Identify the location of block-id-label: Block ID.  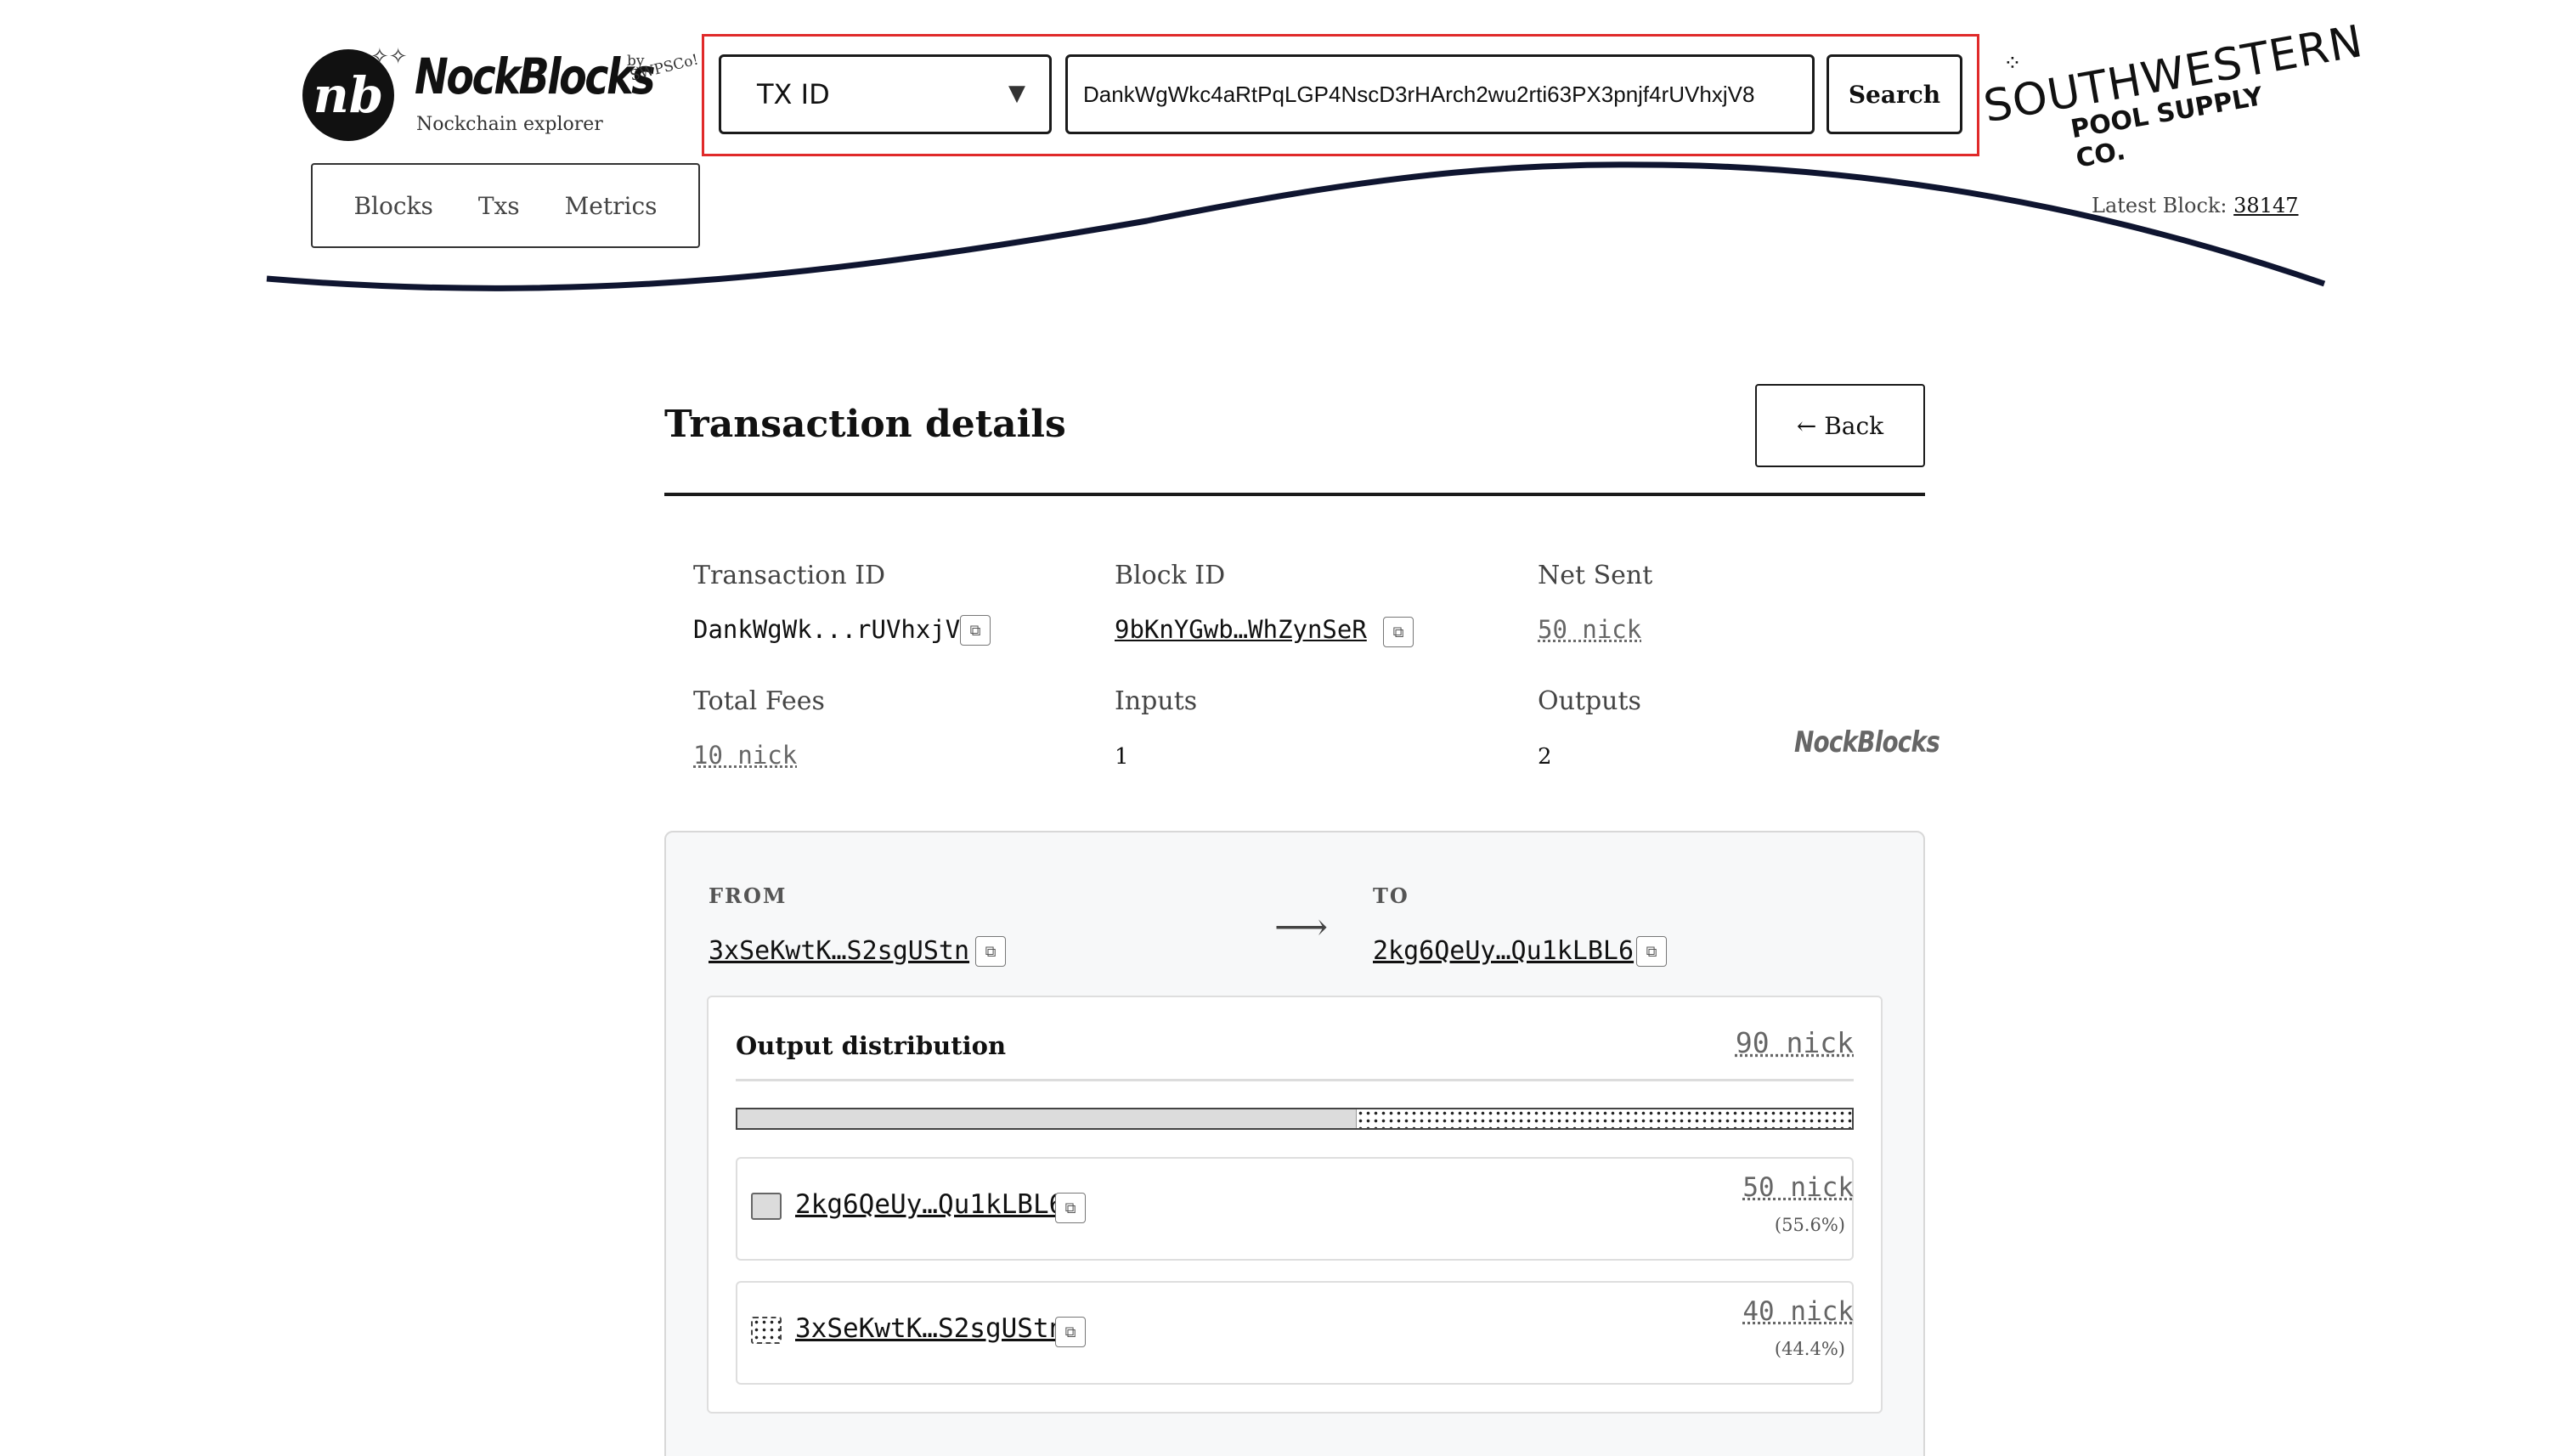
(1170, 575).